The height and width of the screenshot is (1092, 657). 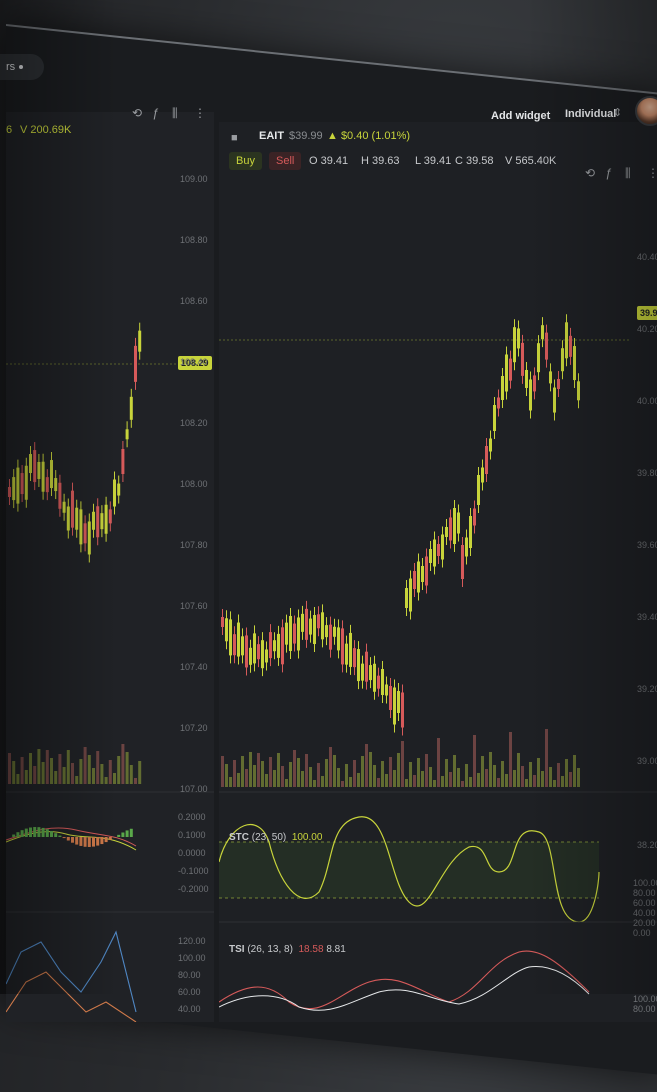 What do you see at coordinates (647, 313) in the screenshot?
I see `current-price-tag: 39.99` at bounding box center [647, 313].